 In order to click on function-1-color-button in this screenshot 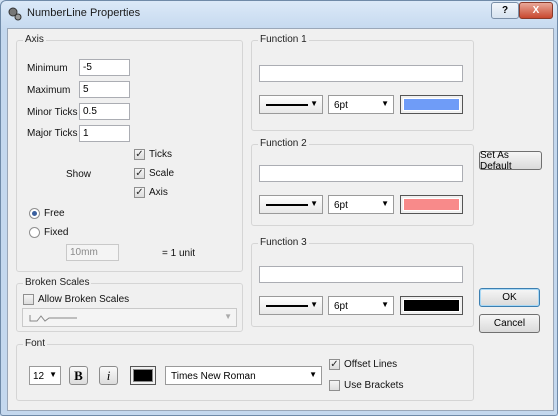, I will do `click(431, 104)`.